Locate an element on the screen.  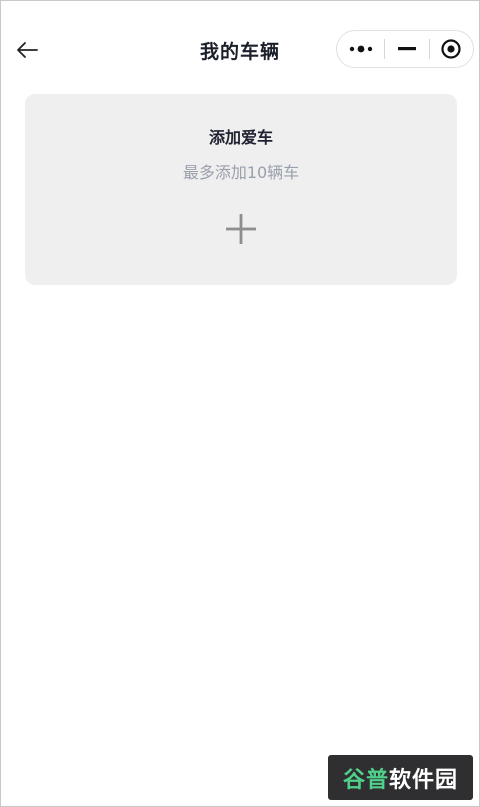
add-car-limit-text: 最多添加10辆车 is located at coordinates (241, 172).